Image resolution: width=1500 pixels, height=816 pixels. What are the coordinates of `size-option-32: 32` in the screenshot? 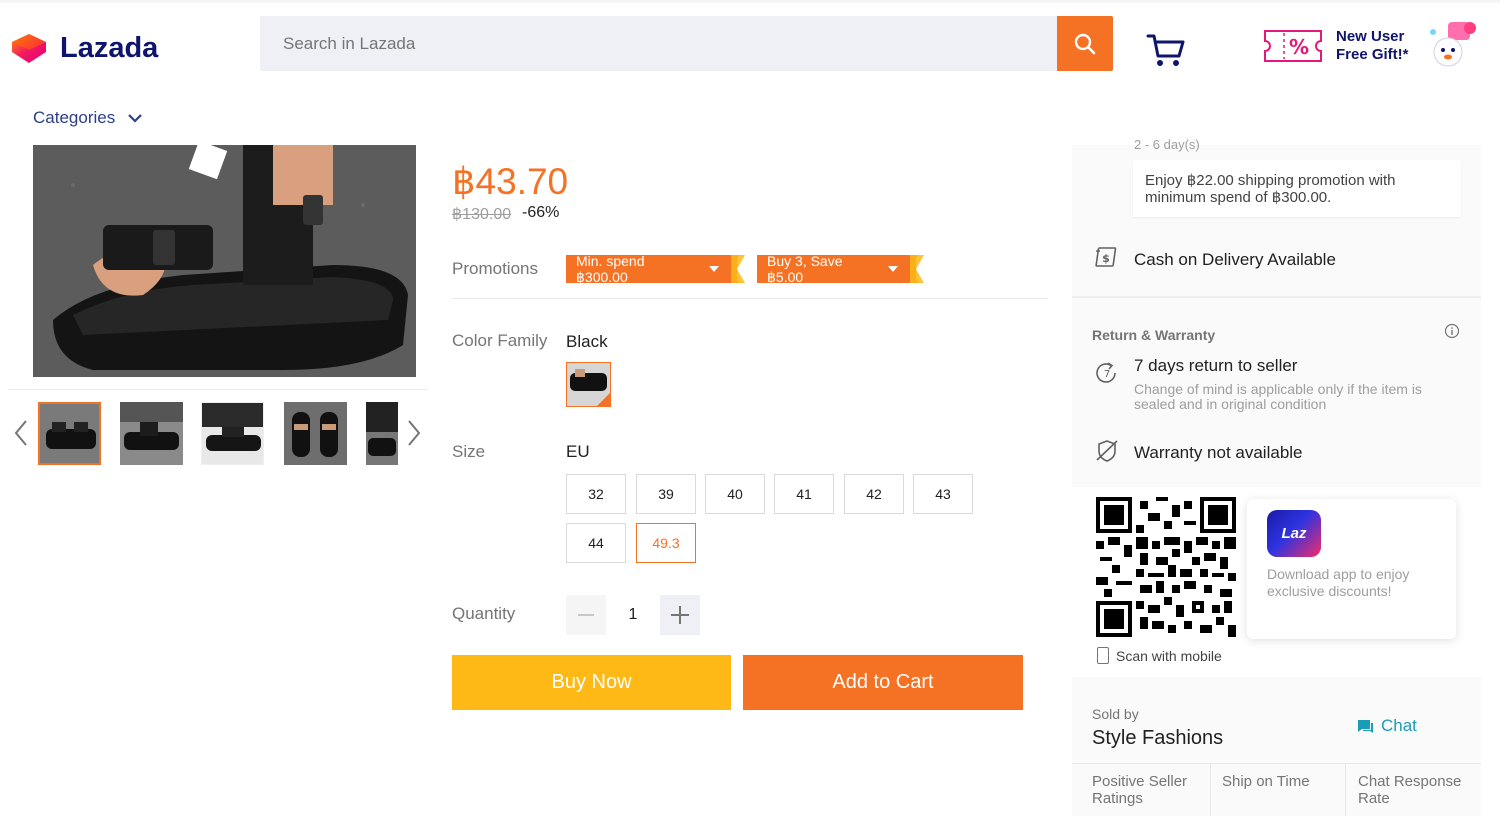 It's located at (596, 494).